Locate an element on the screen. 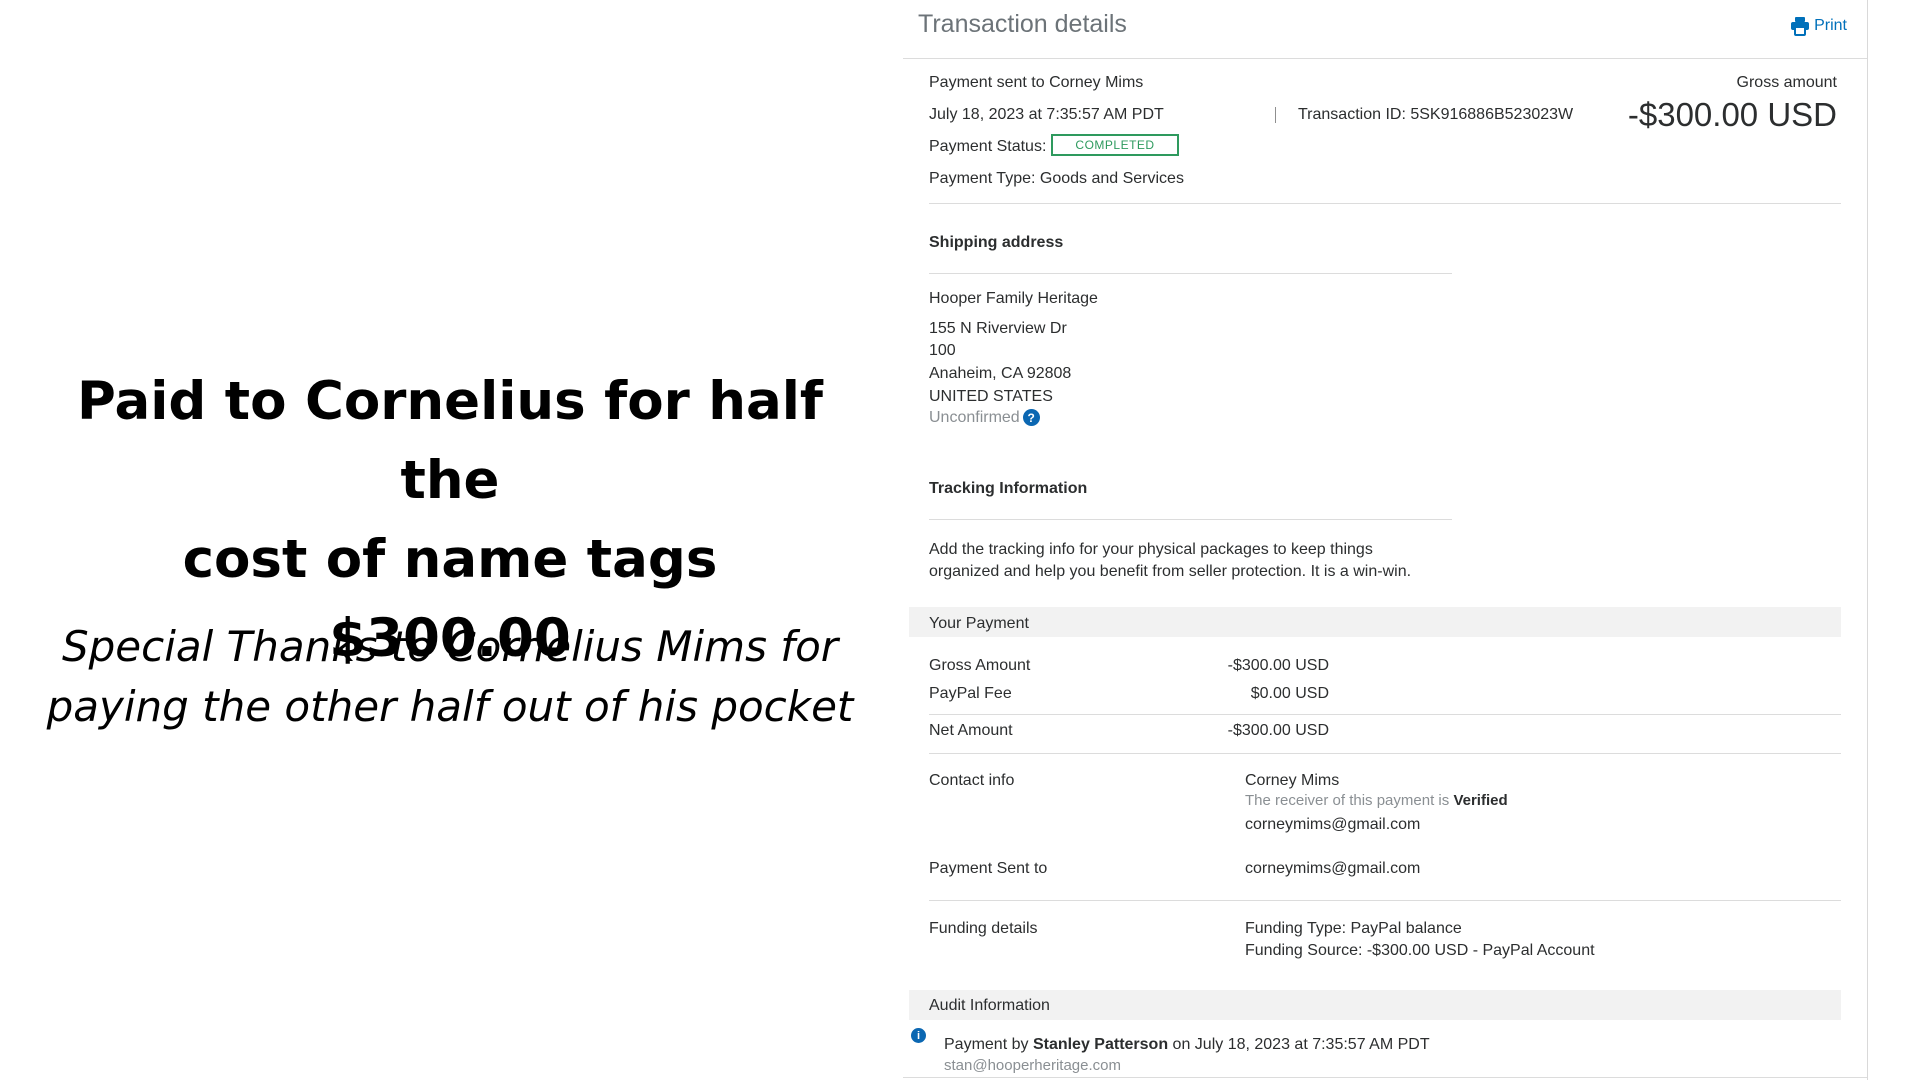 The image size is (1920, 1080). panel-title: Transaction details is located at coordinates (1022, 24).